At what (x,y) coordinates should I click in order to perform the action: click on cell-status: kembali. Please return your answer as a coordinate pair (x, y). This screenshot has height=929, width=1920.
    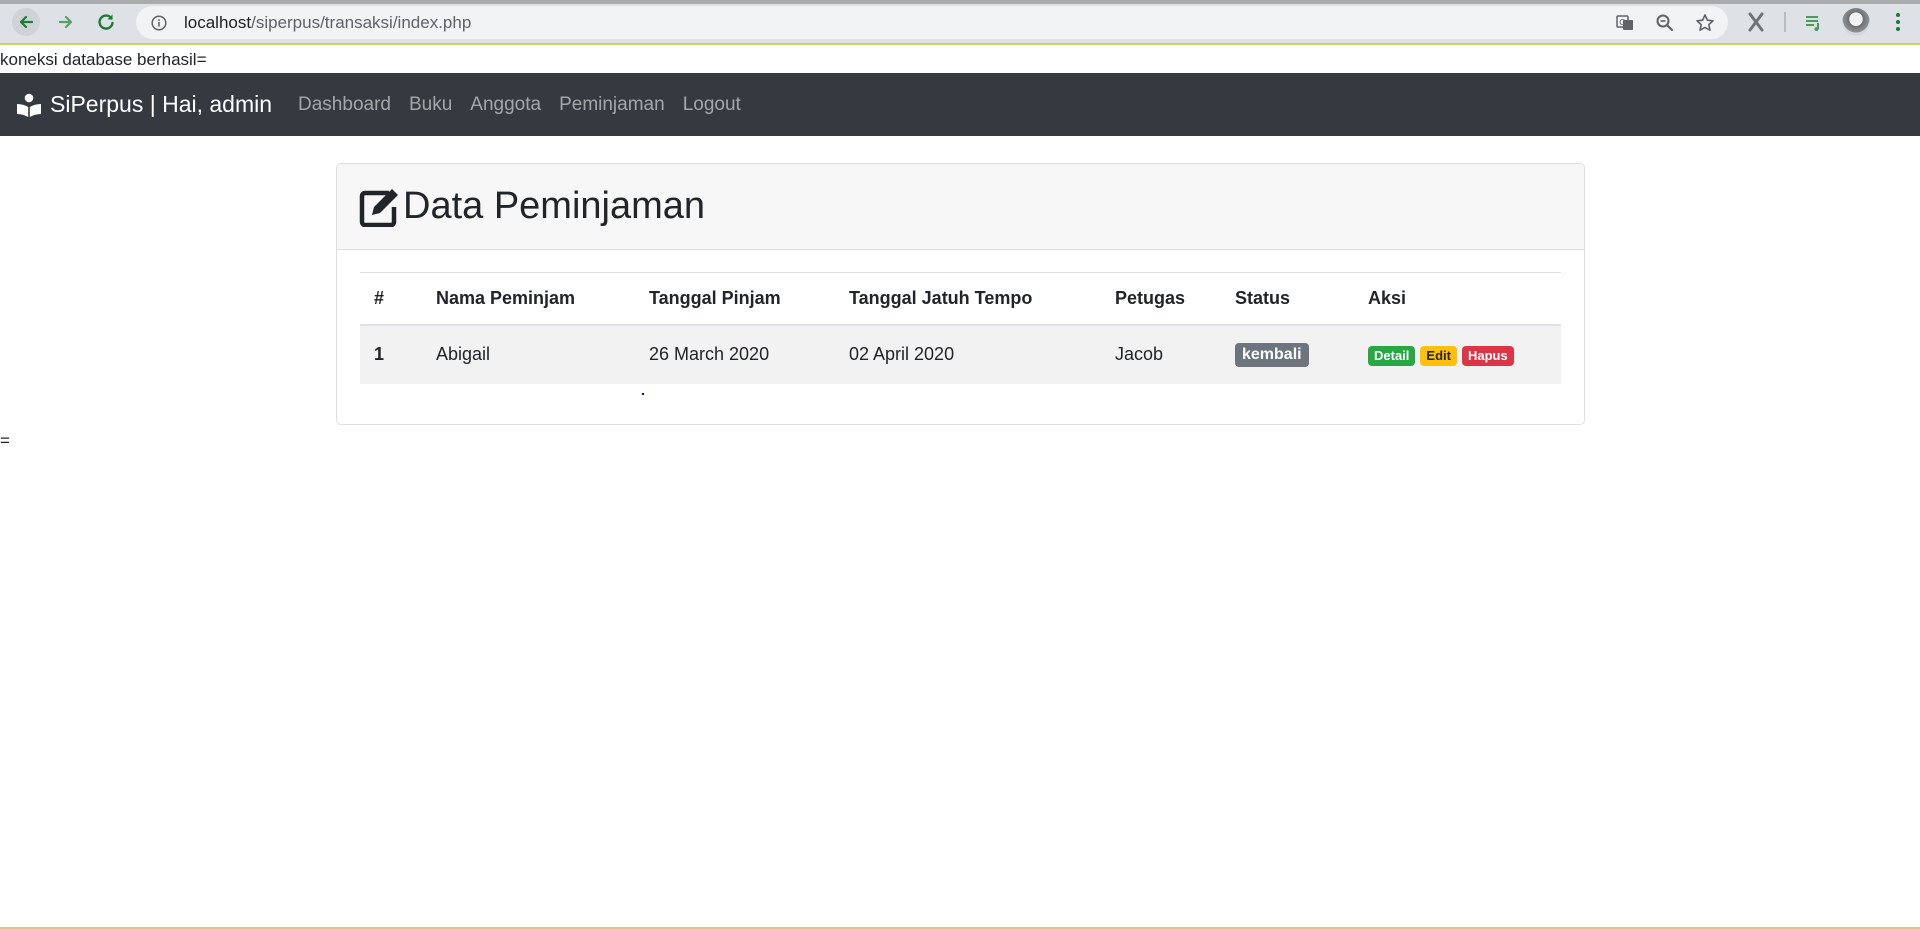
    Looking at the image, I should click on (1287, 354).